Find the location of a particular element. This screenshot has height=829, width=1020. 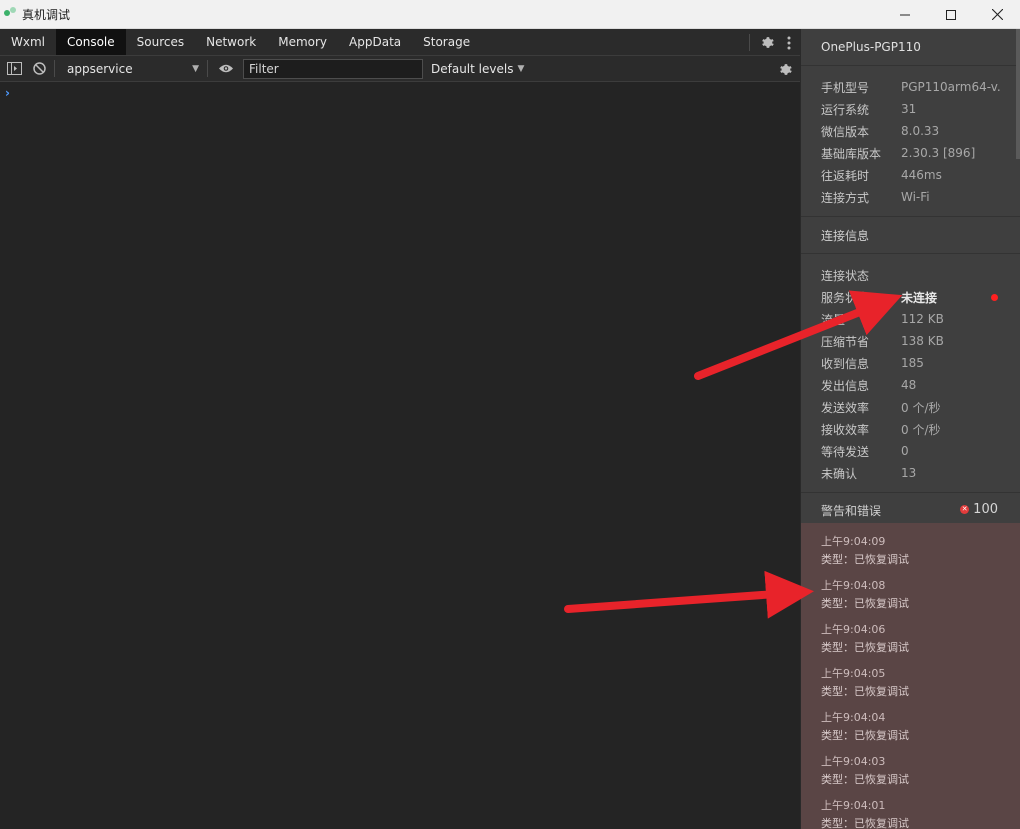

status-key: 服务状态 is located at coordinates (845, 297).